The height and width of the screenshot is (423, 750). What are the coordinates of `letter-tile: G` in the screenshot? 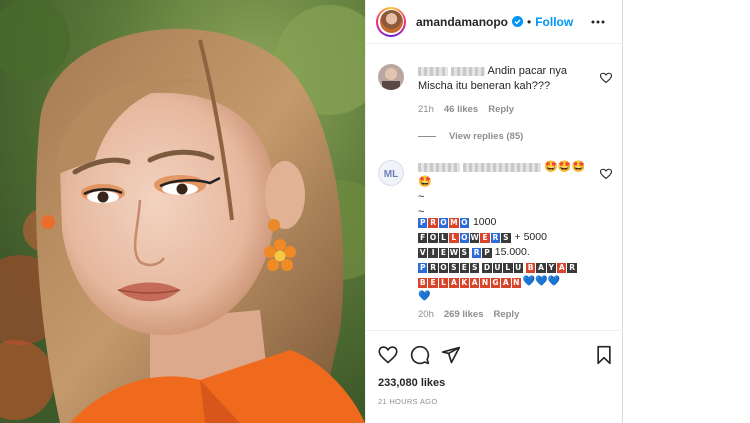 It's located at (495, 282).